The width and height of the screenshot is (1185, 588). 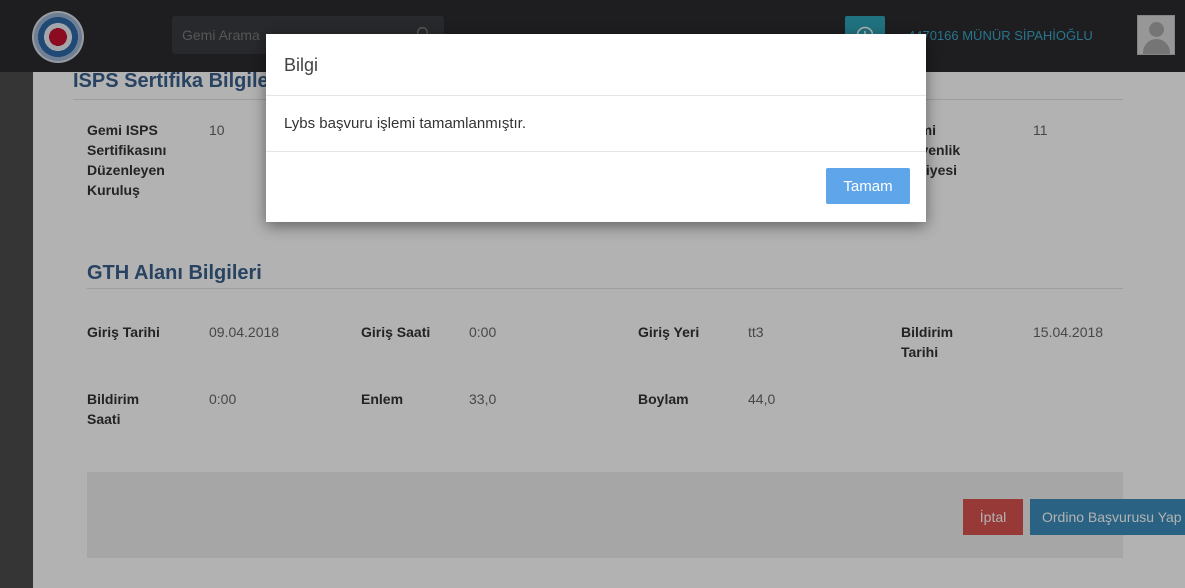 I want to click on modal-header: Bilgi, so click(x=596, y=65).